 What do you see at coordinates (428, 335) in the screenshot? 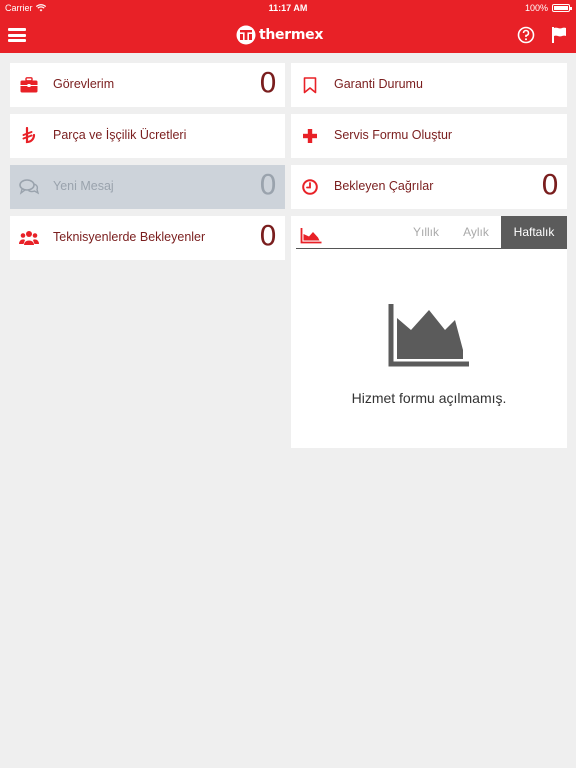
I see `empty-chart-icon` at bounding box center [428, 335].